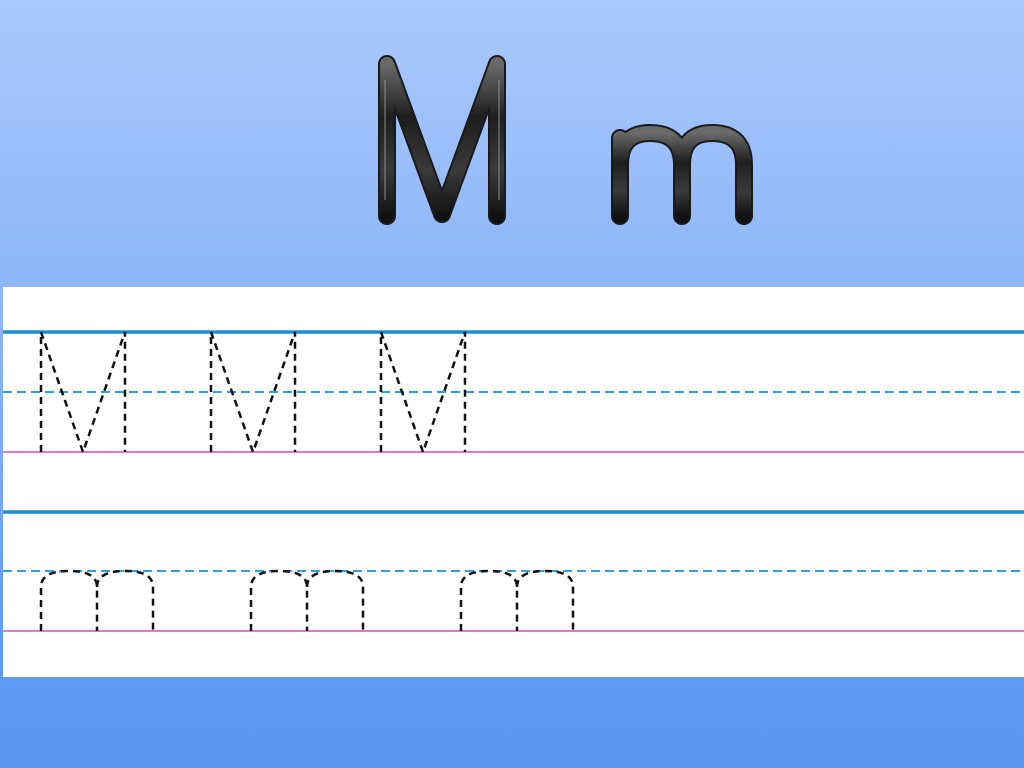 This screenshot has width=1024, height=768. I want to click on letter-title-artwork, so click(565, 140).